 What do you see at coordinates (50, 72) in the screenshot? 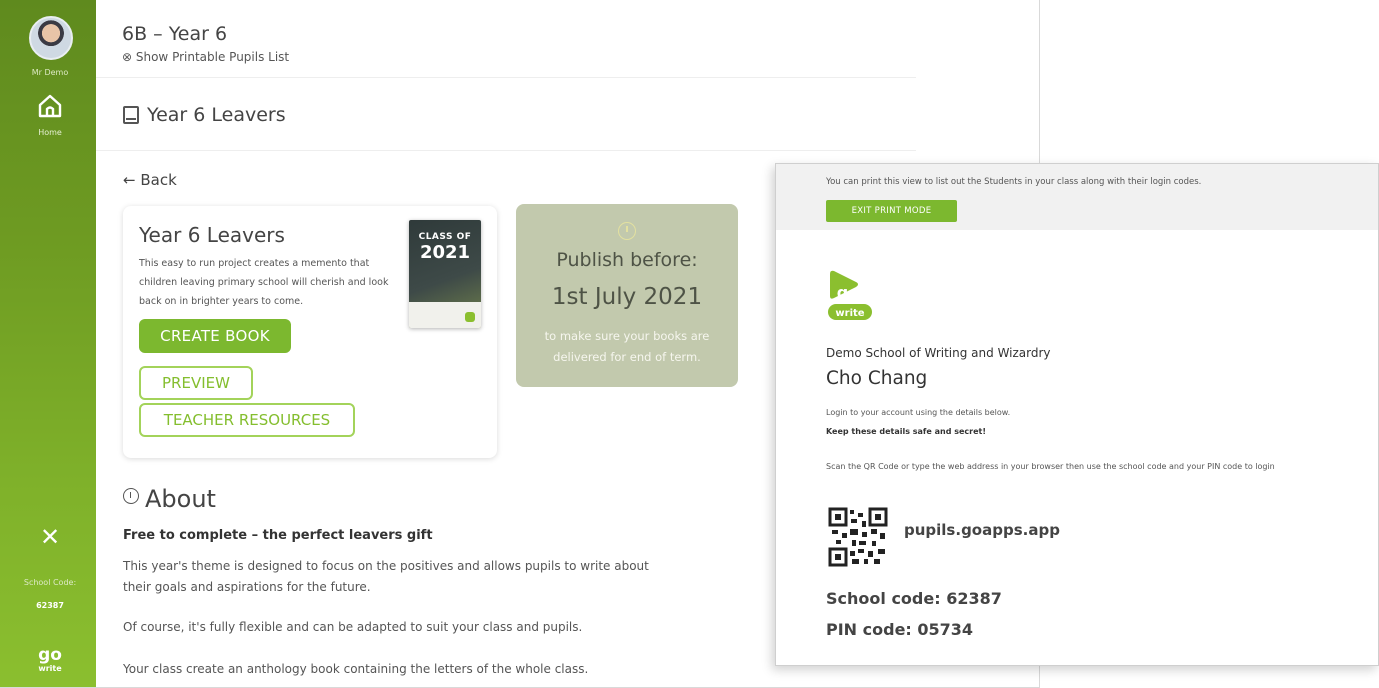
I see `sidebar-user-name: Mr Demo` at bounding box center [50, 72].